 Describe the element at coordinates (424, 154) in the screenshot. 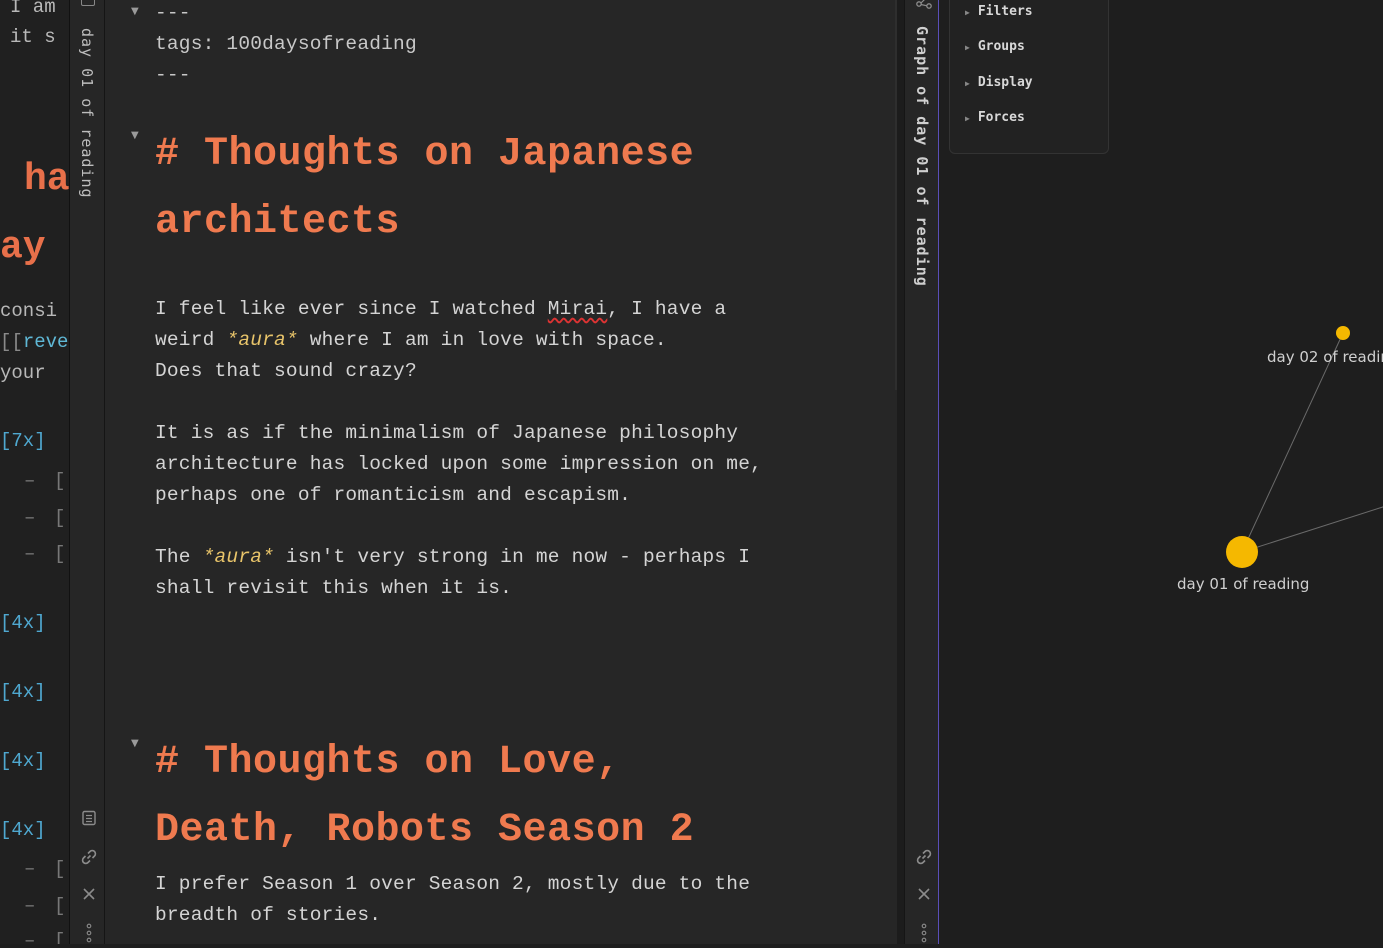

I see `heading-1: # Thoughts on Japanese` at that location.